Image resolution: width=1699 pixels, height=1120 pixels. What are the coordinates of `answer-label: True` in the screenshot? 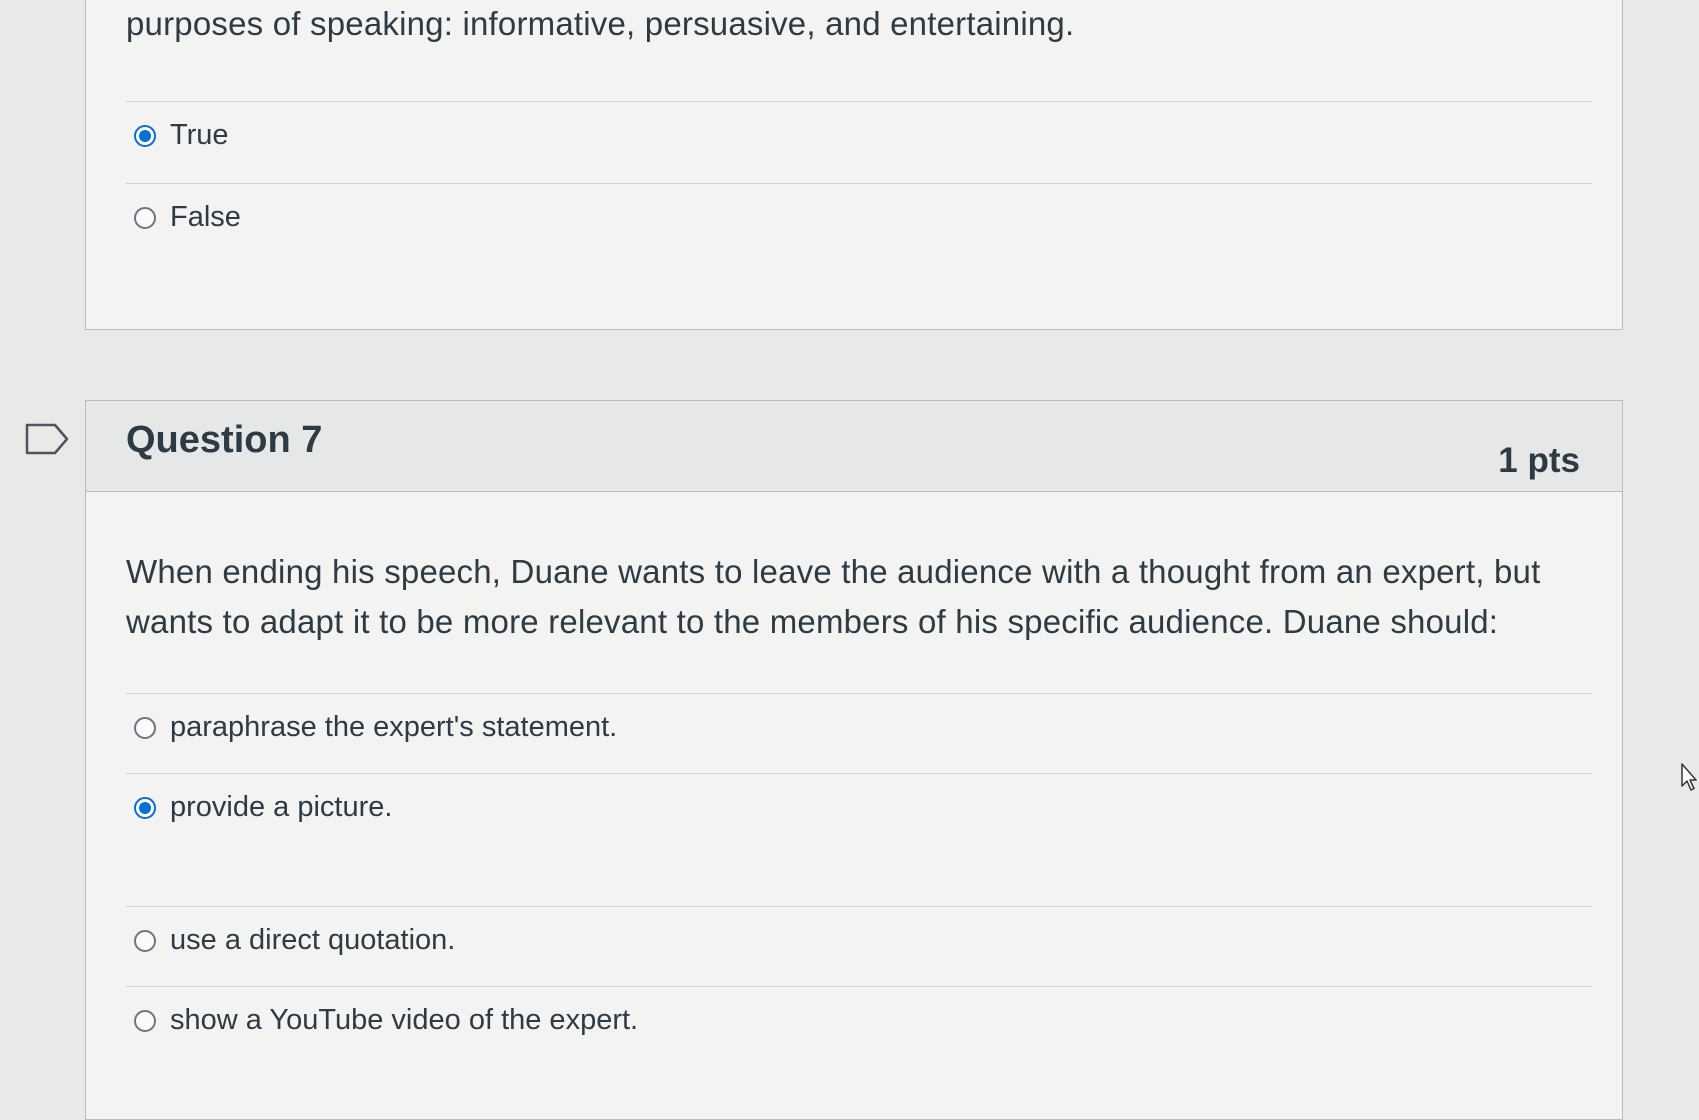 It's located at (199, 135).